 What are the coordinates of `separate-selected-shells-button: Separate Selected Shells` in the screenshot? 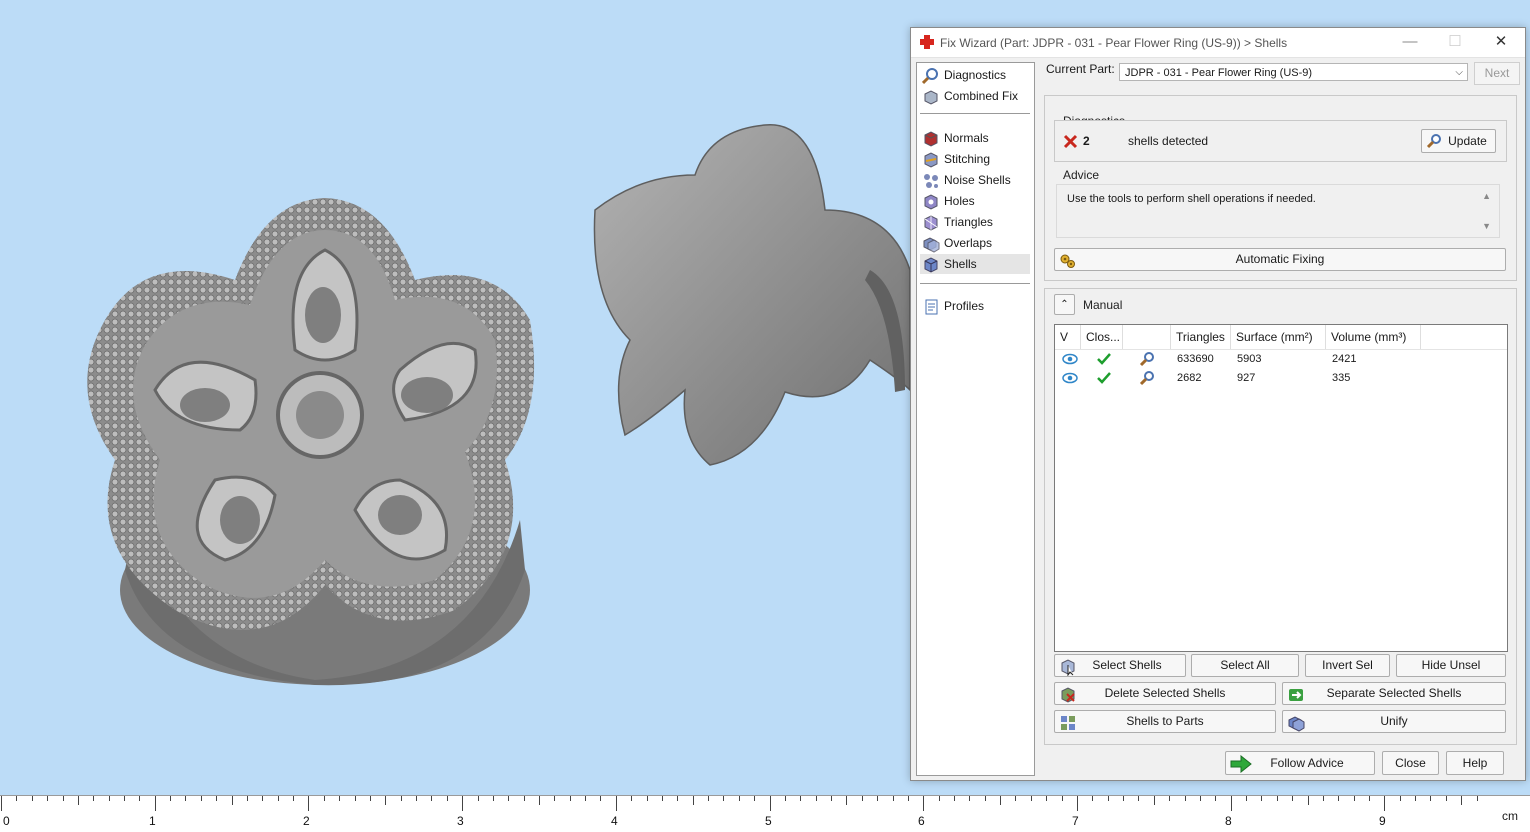 It's located at (1394, 693).